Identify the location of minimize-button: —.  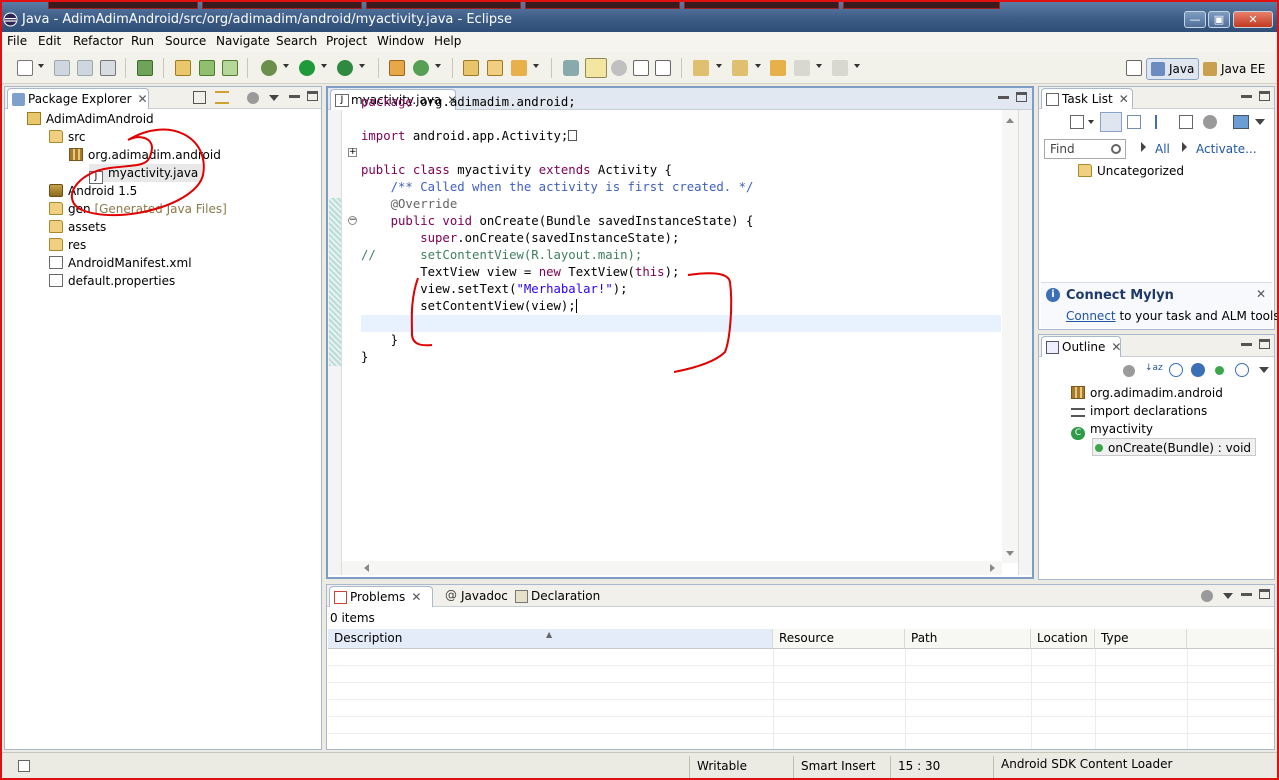
(1195, 19).